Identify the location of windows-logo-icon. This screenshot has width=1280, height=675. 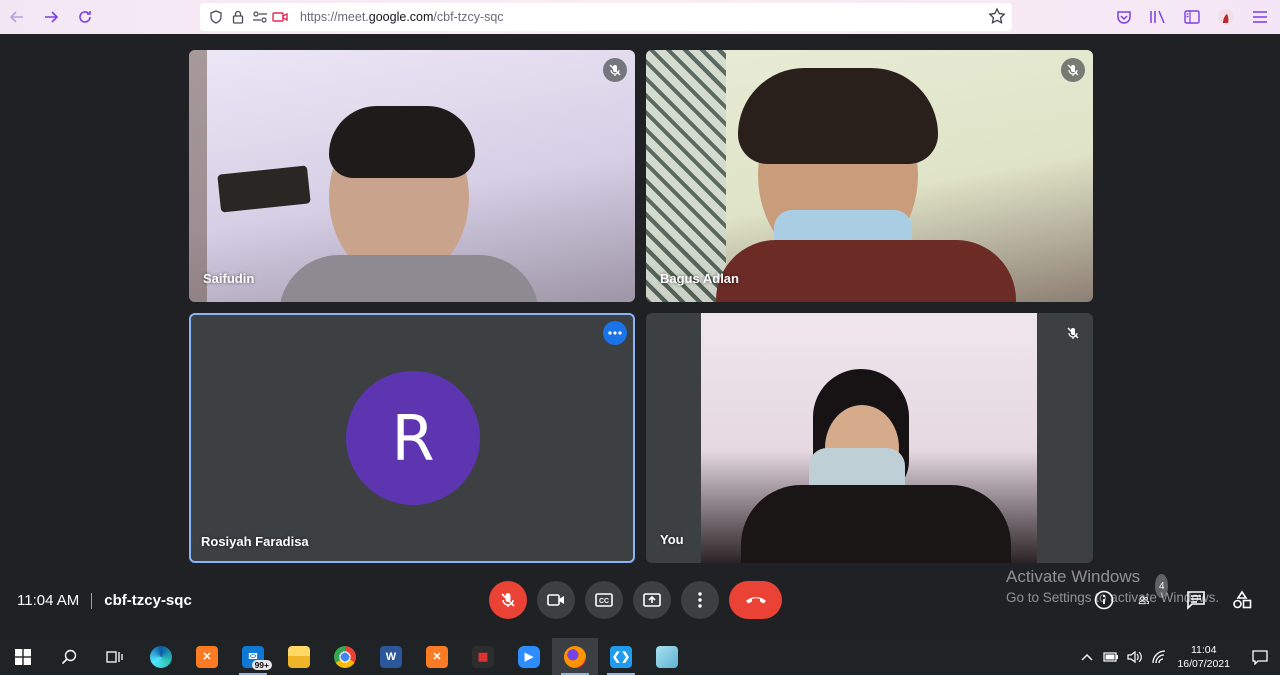
(23, 656).